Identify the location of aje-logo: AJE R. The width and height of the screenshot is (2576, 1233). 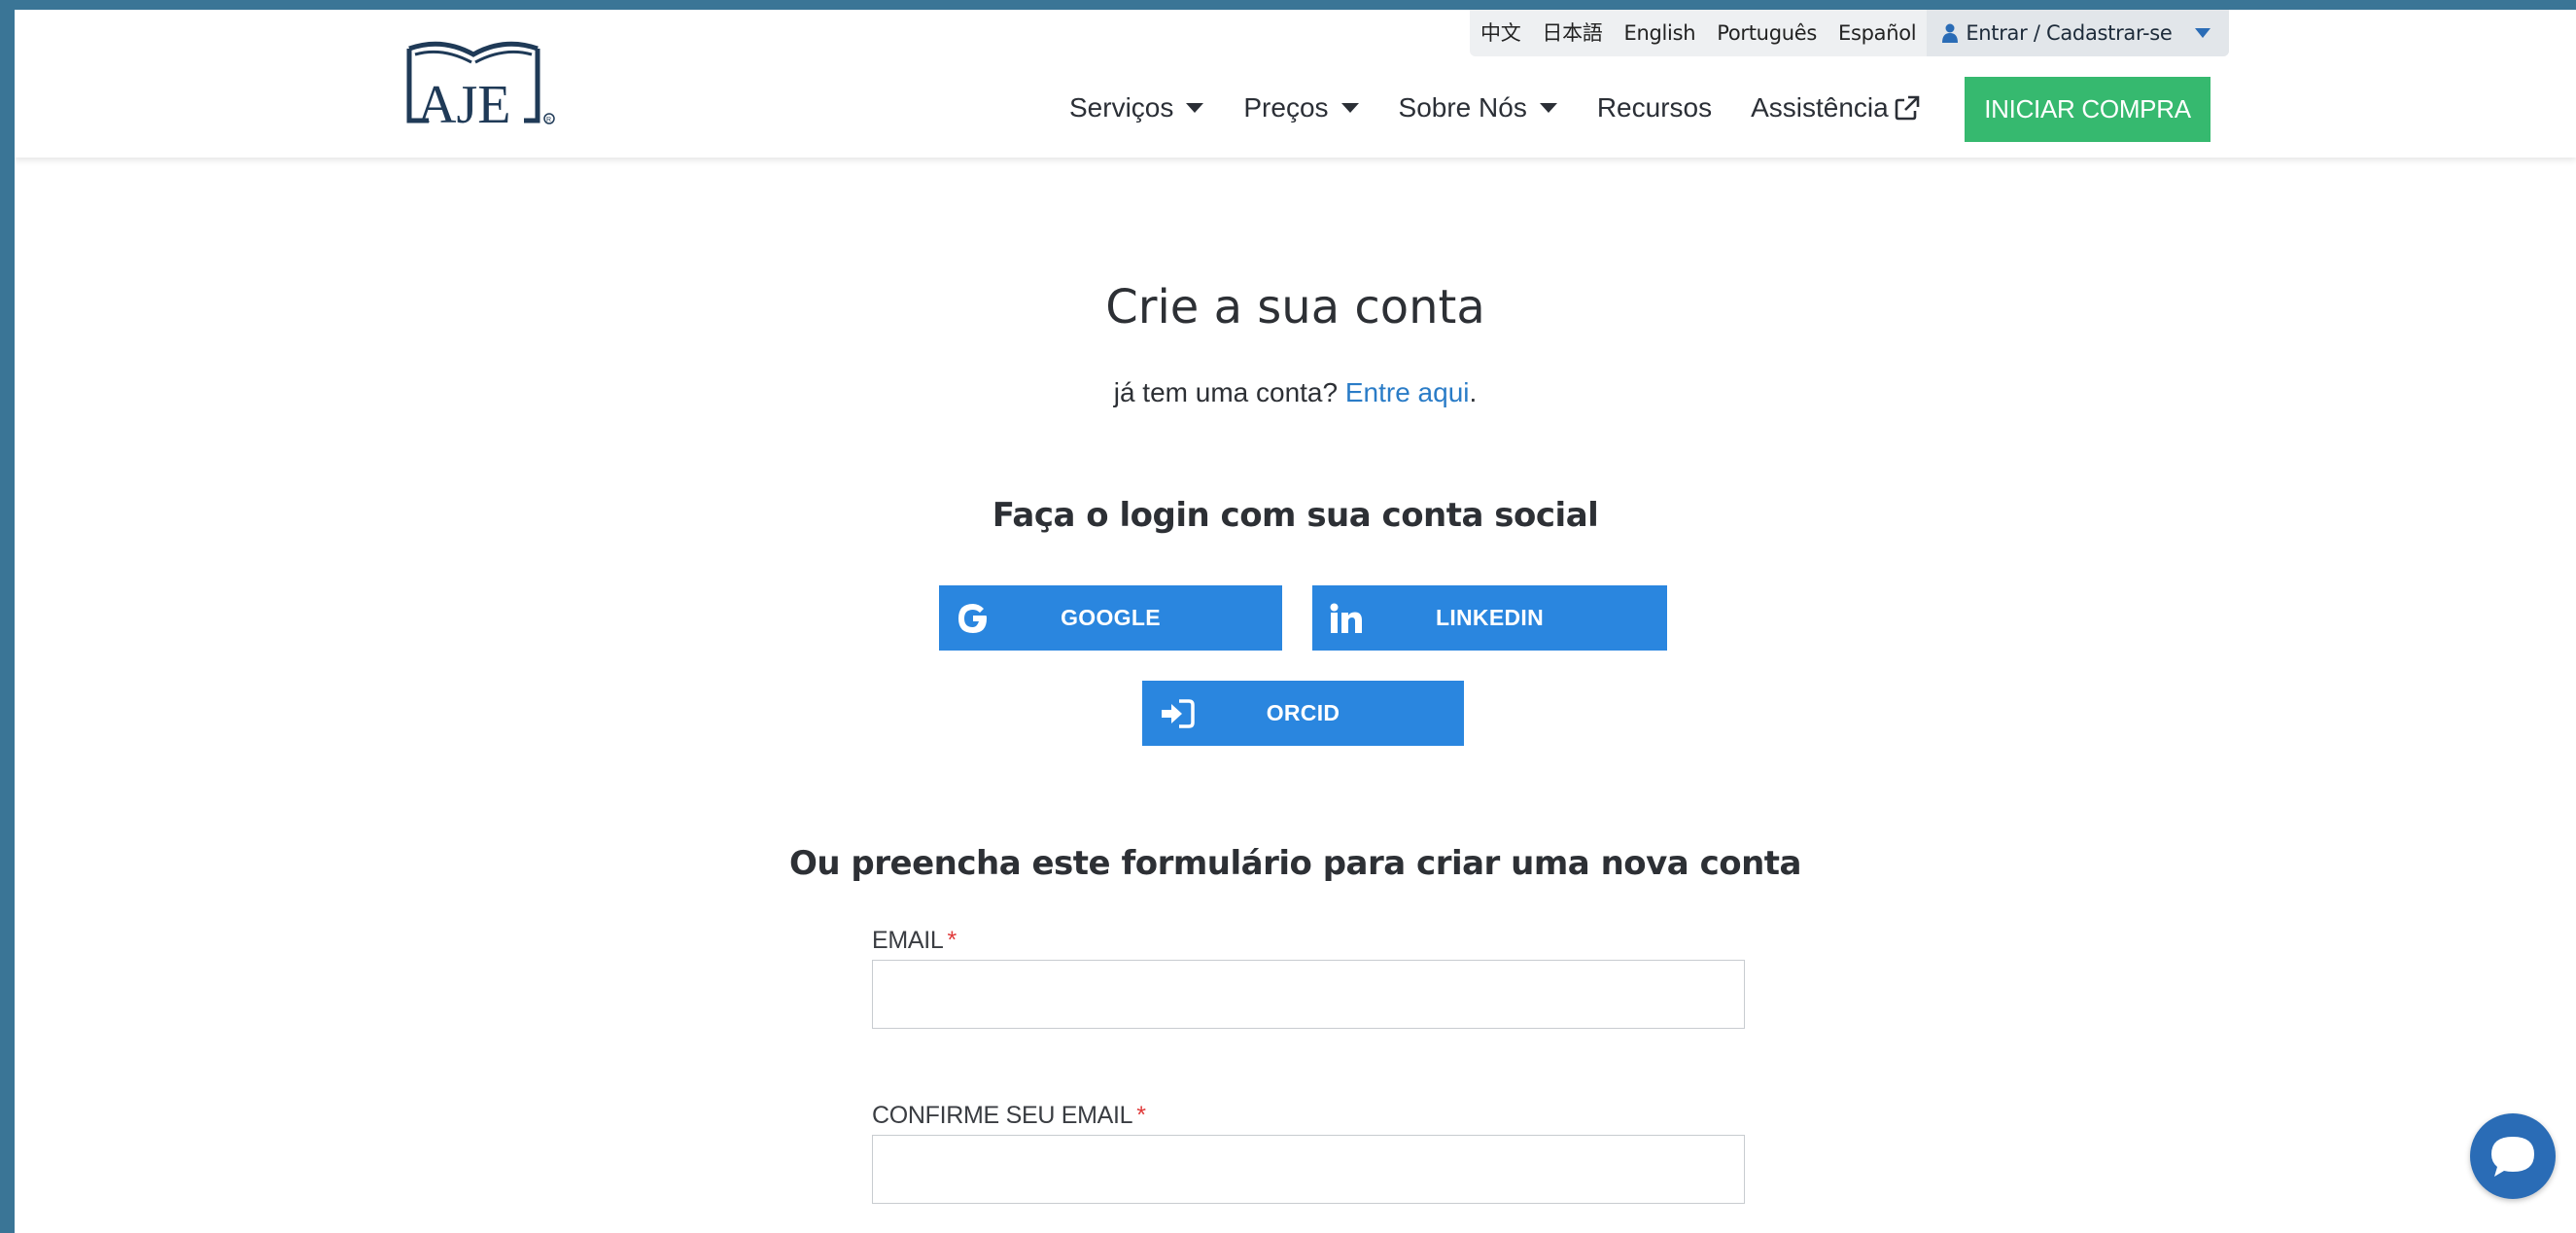
(481, 82).